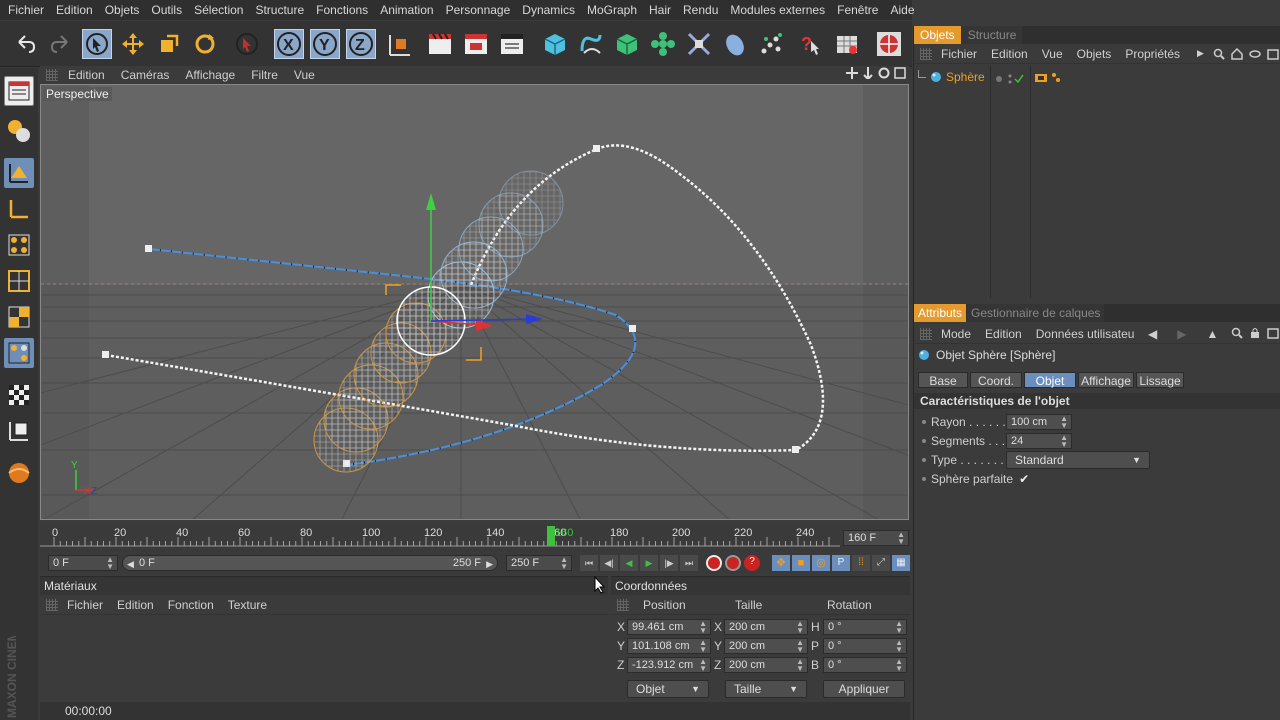  Describe the element at coordinates (663, 44) in the screenshot. I see `array-icon` at that location.